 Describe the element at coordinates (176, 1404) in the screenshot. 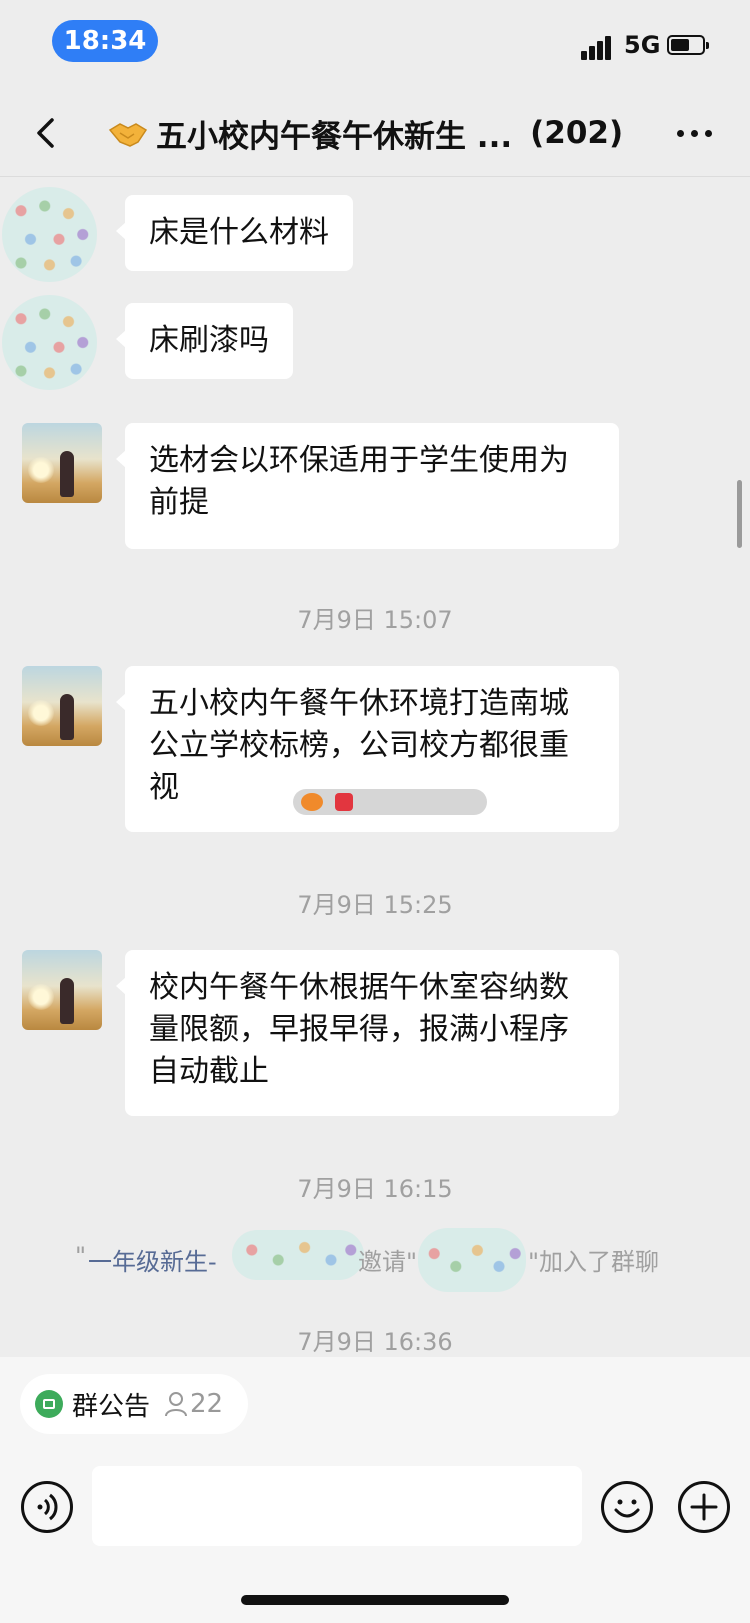

I see `person-icon` at that location.